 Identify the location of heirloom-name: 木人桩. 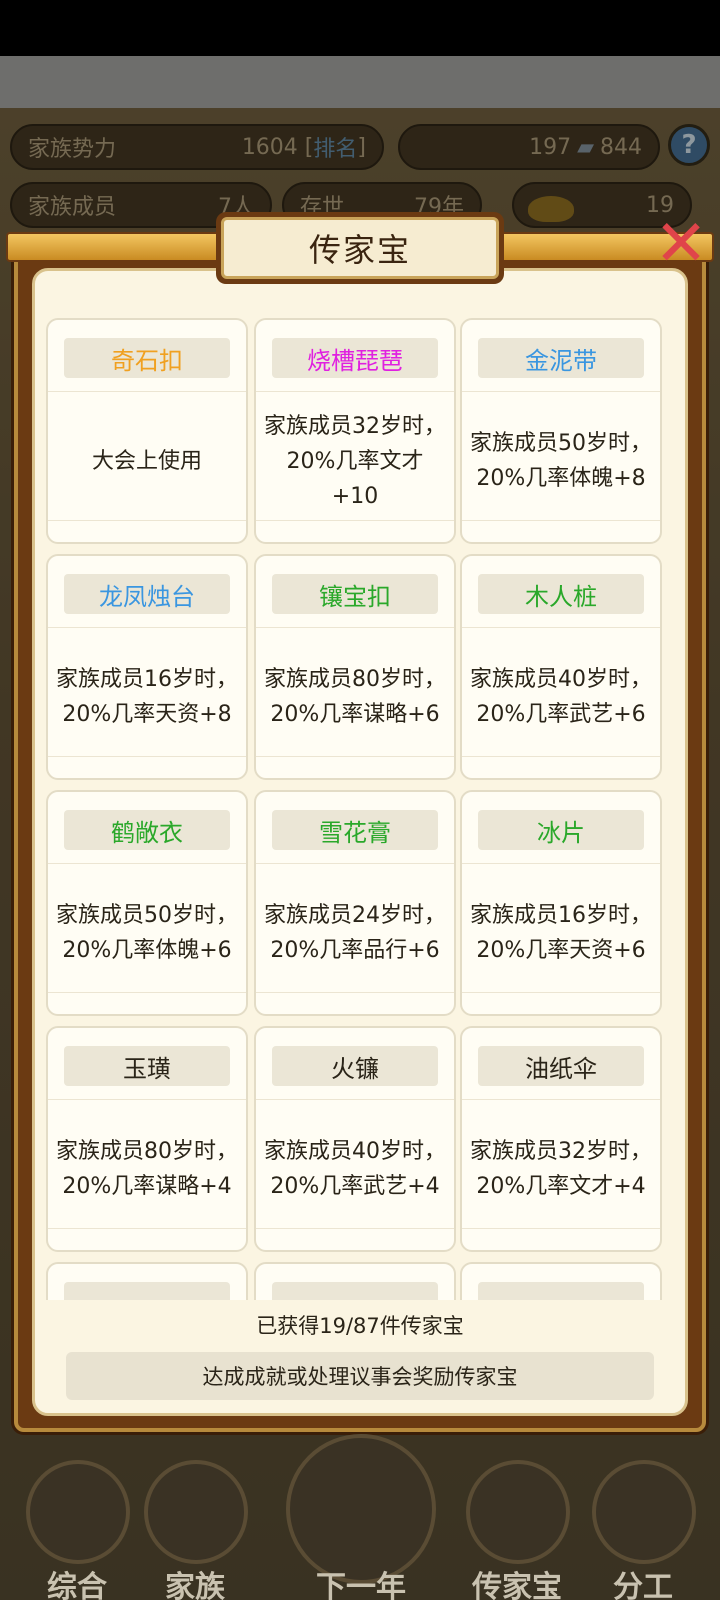
(561, 594).